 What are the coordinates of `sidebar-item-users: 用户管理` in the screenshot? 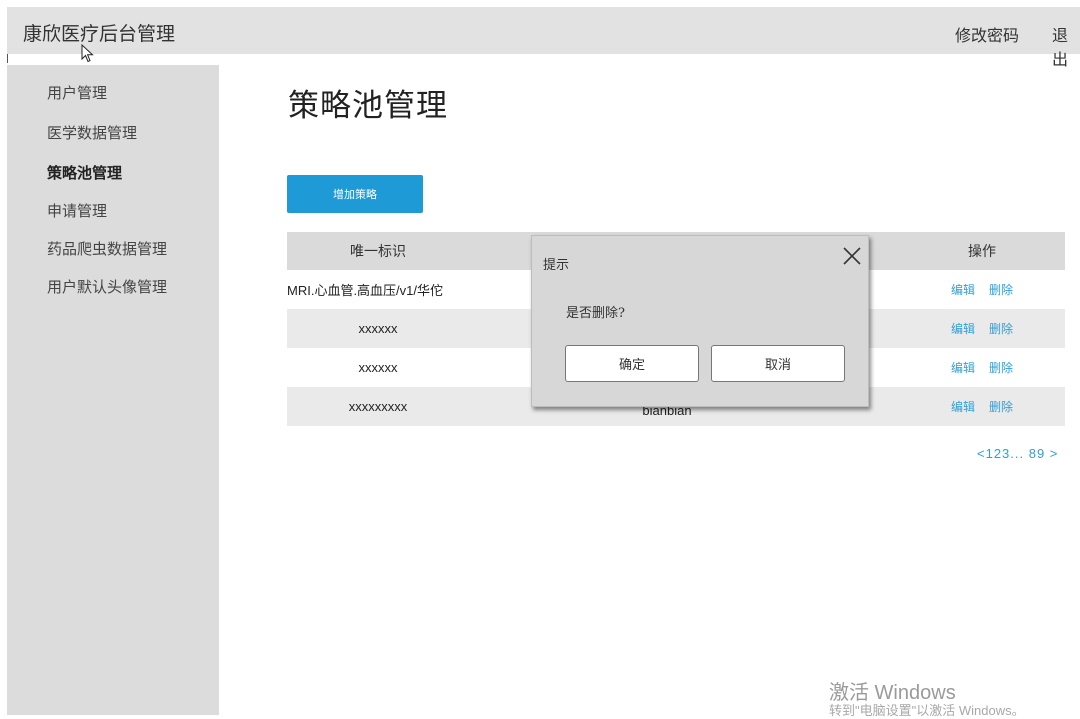 It's located at (77, 92).